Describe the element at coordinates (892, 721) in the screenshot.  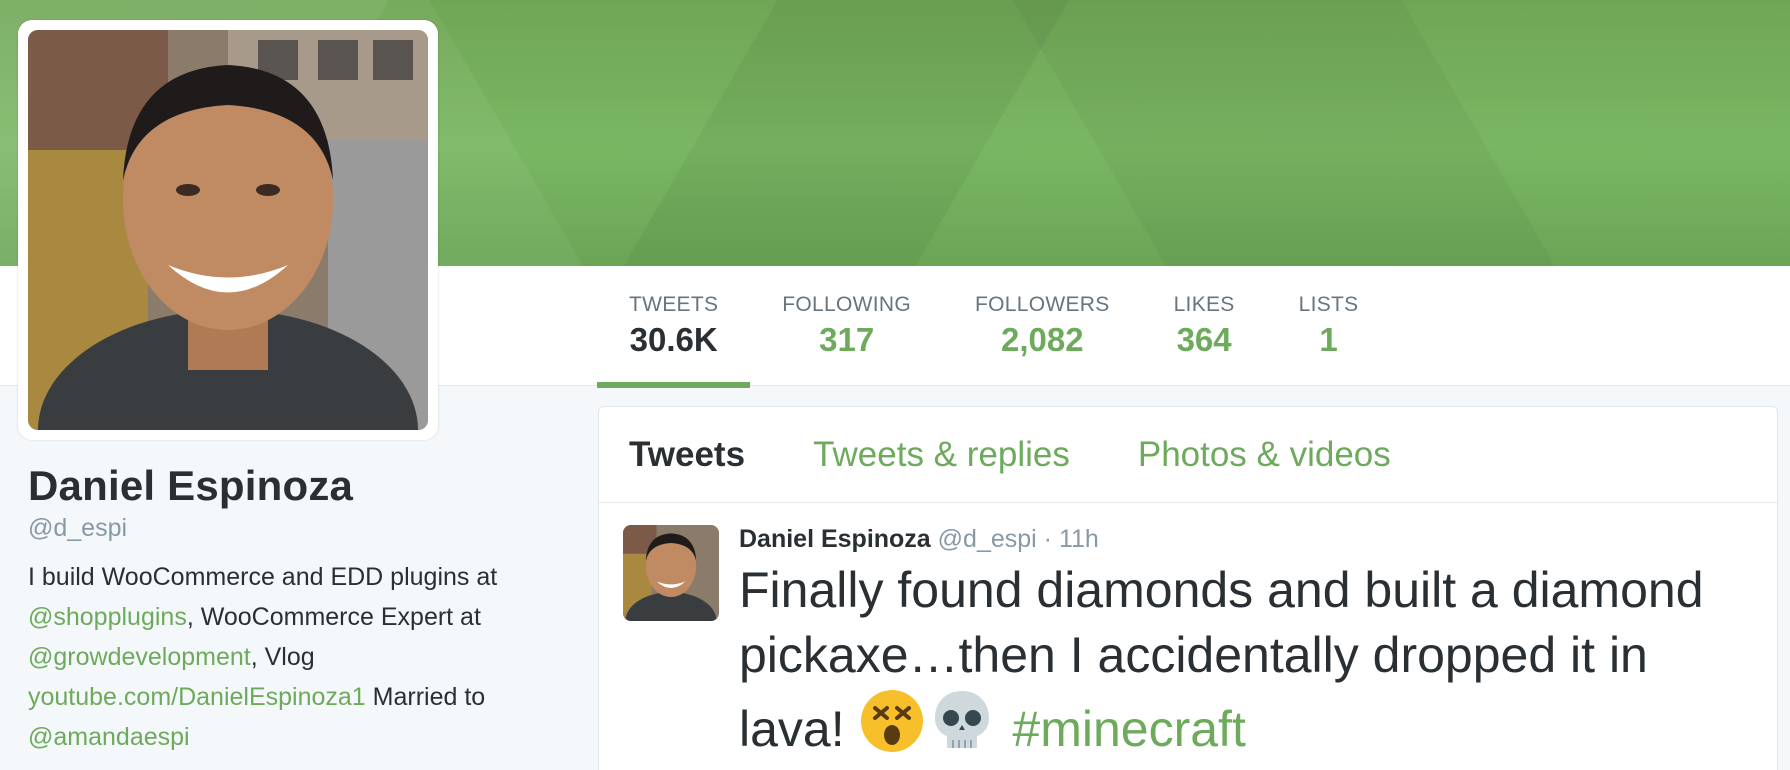
I see `dizzy-face-emoji` at that location.